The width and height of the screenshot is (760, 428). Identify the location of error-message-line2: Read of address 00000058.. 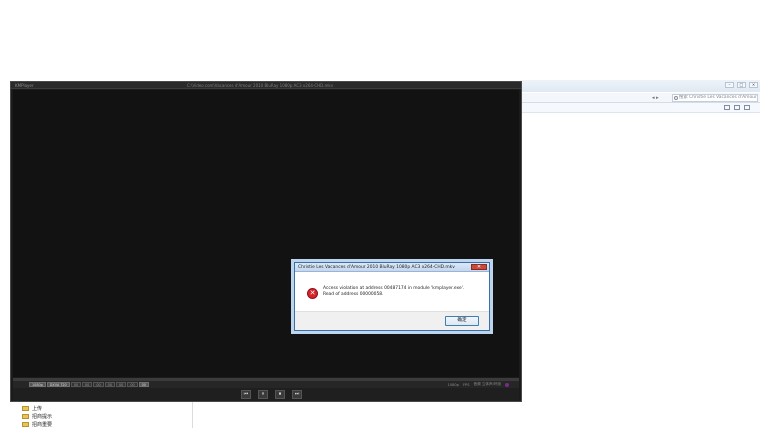
(353, 294).